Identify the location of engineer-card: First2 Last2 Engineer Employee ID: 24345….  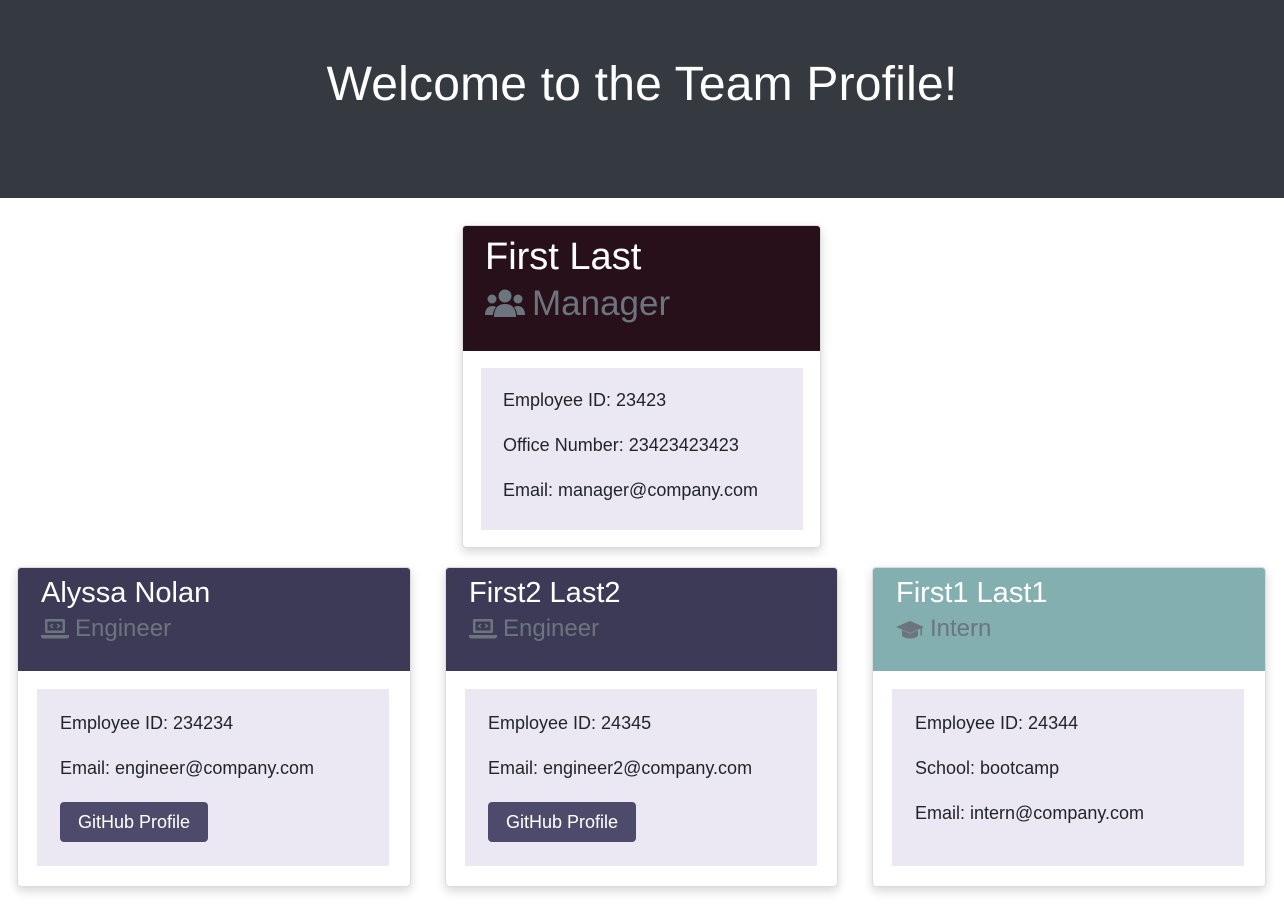
(641, 727).